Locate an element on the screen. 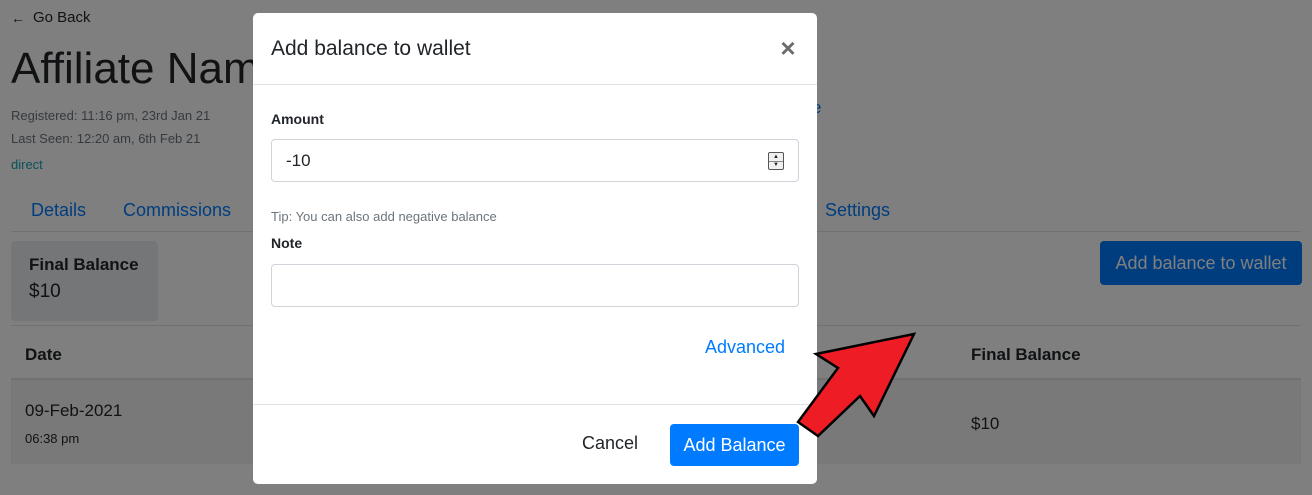 Image resolution: width=1312 pixels, height=495 pixels. note-label: Note is located at coordinates (287, 243).